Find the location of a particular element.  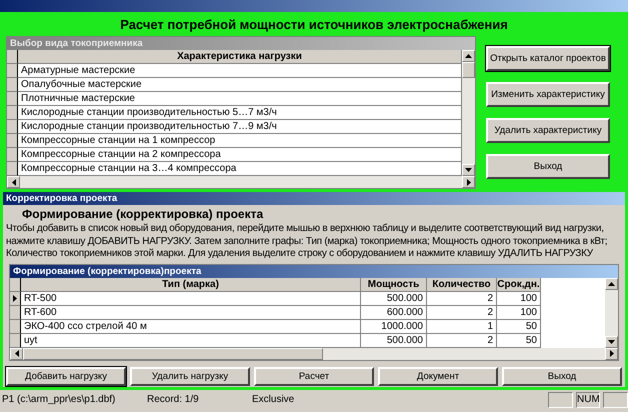

bottom-button: Выход is located at coordinates (562, 376).